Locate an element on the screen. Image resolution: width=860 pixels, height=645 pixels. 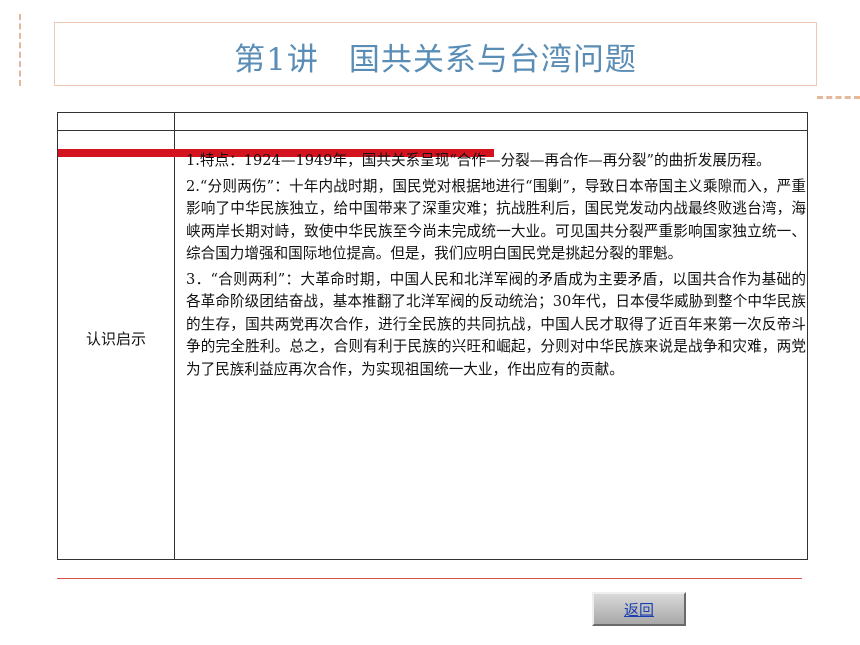
decorative-dashed-line-left is located at coordinates (20, 50).